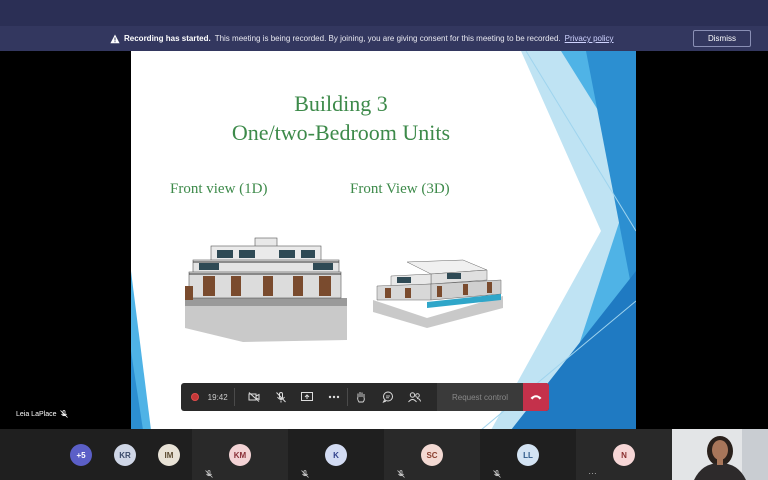 This screenshot has height=480, width=768. I want to click on people-icon, so click(414, 396).